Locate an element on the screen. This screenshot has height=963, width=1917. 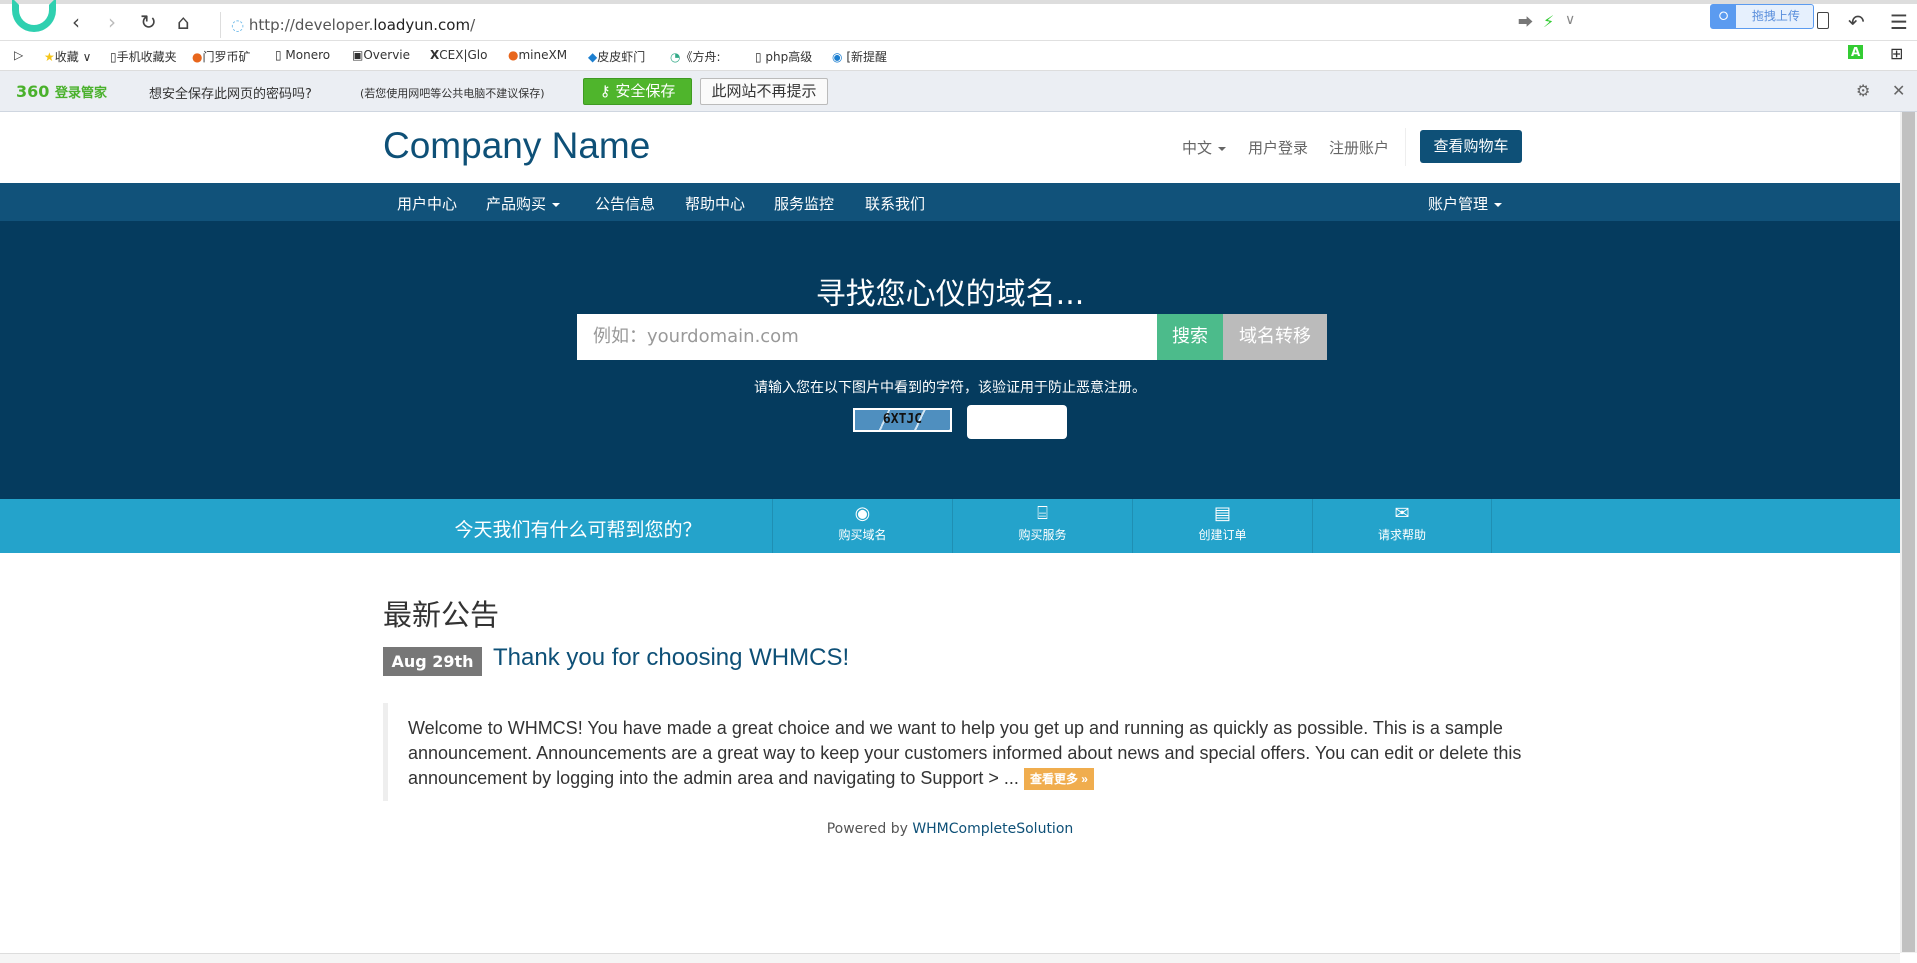
chevron-down-icon: ∨ is located at coordinates (1570, 20).